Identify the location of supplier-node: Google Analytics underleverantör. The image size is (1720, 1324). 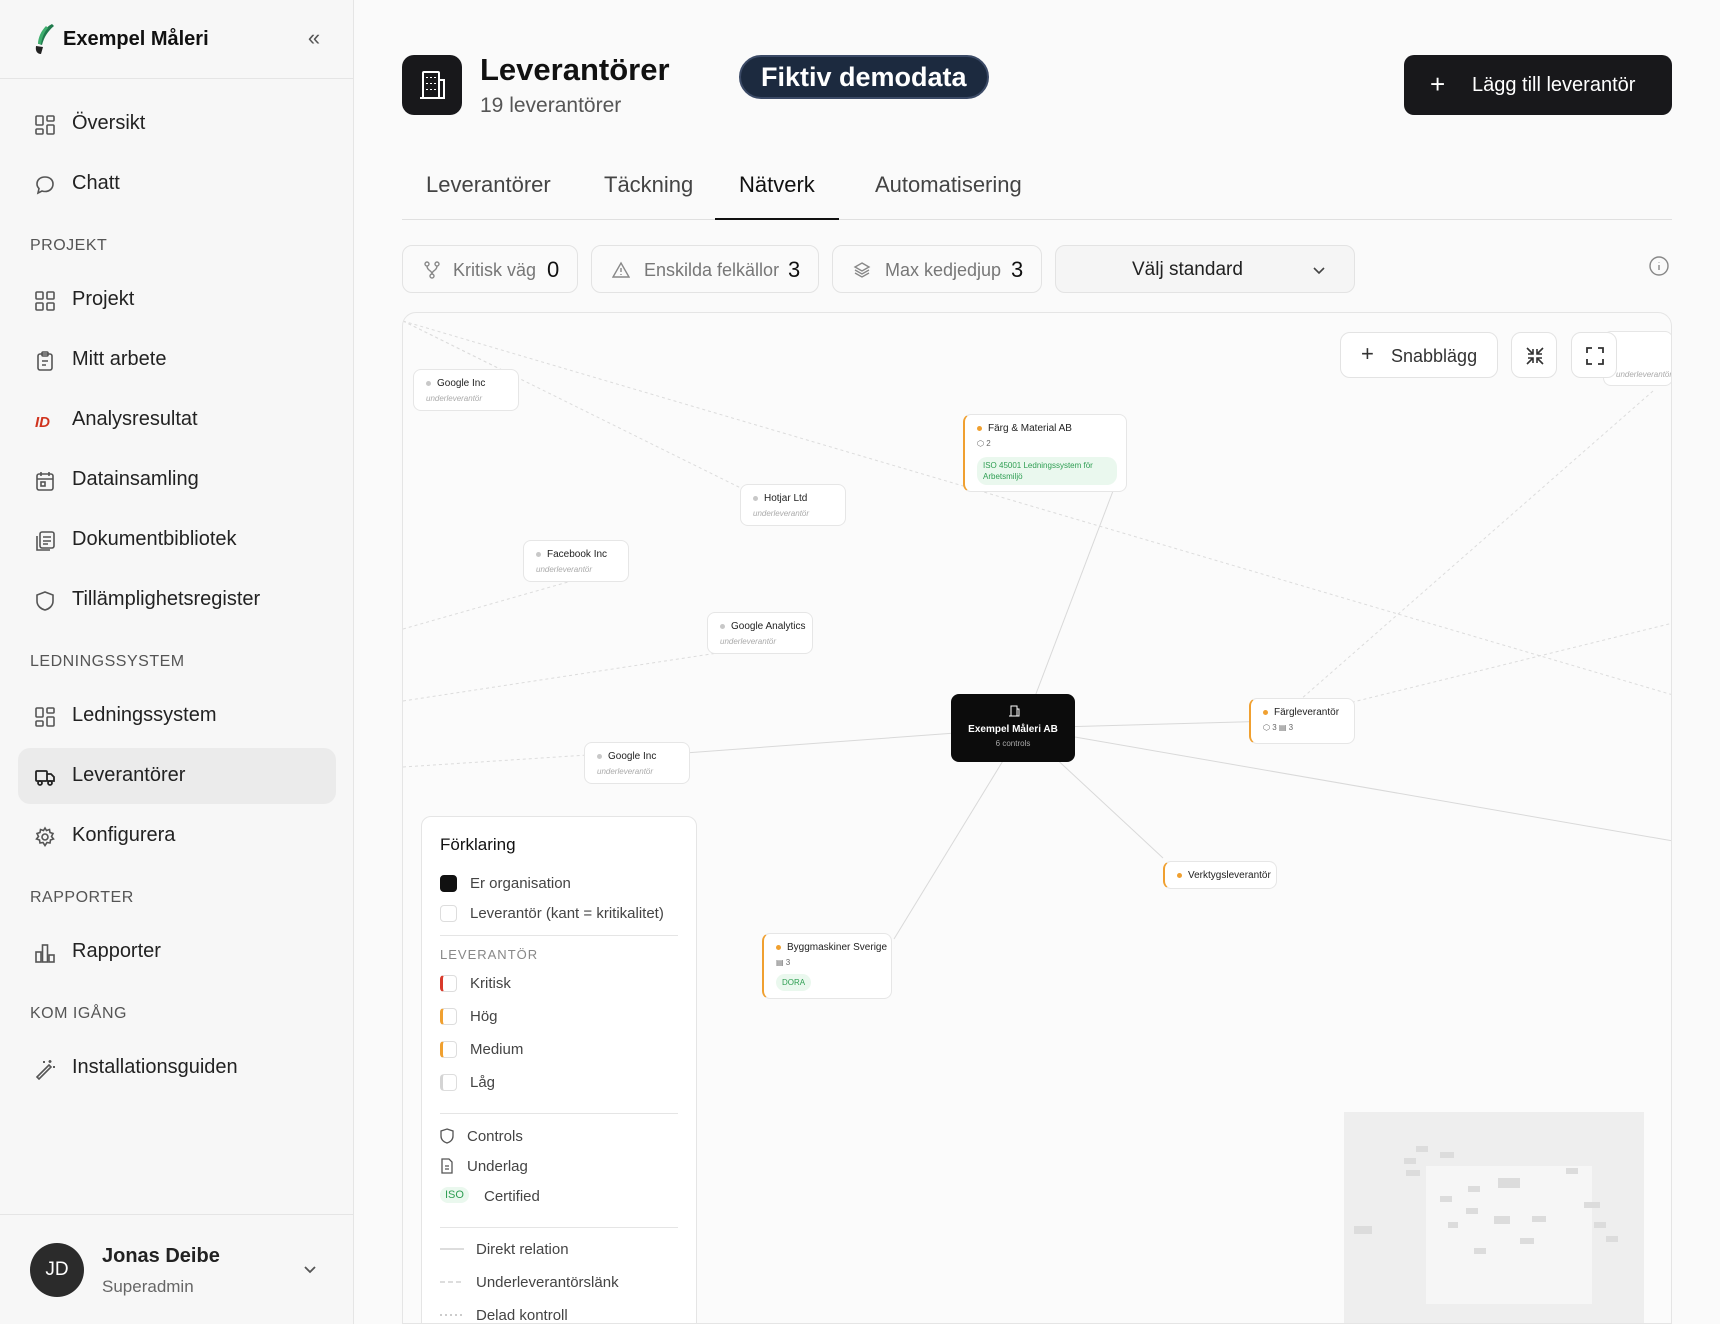
(760, 633).